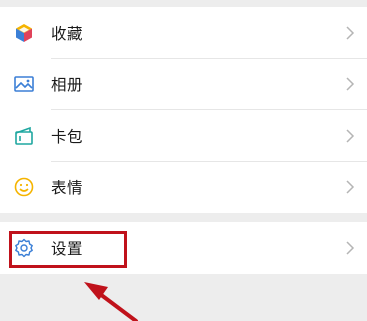 The image size is (367, 321). Describe the element at coordinates (67, 33) in the screenshot. I see `menu-item-label: 收藏` at that location.